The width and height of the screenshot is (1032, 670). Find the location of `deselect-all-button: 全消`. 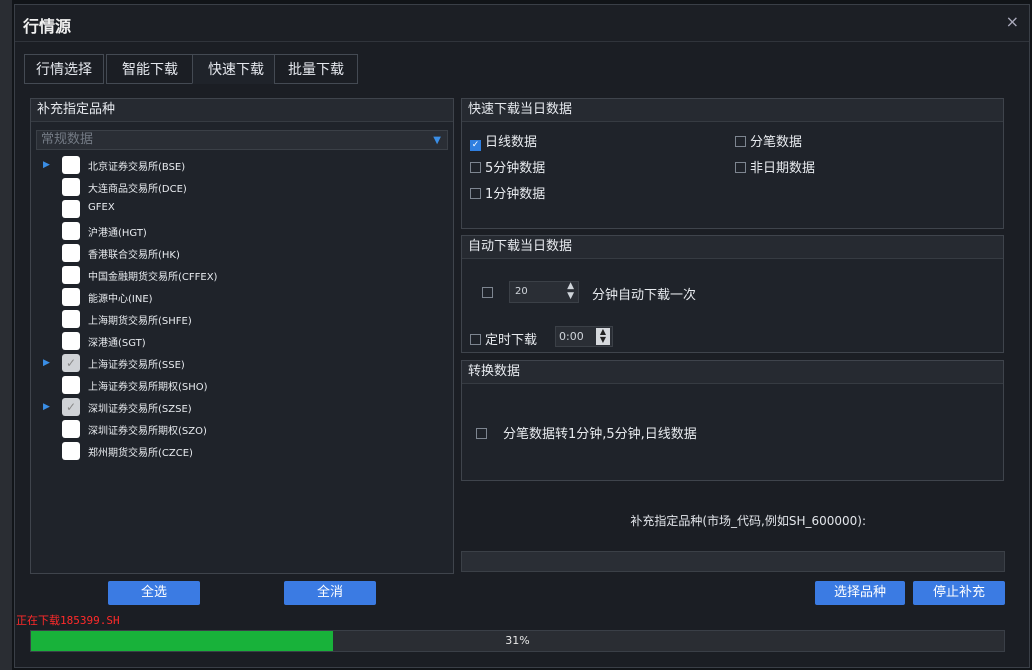

deselect-all-button: 全消 is located at coordinates (330, 593).